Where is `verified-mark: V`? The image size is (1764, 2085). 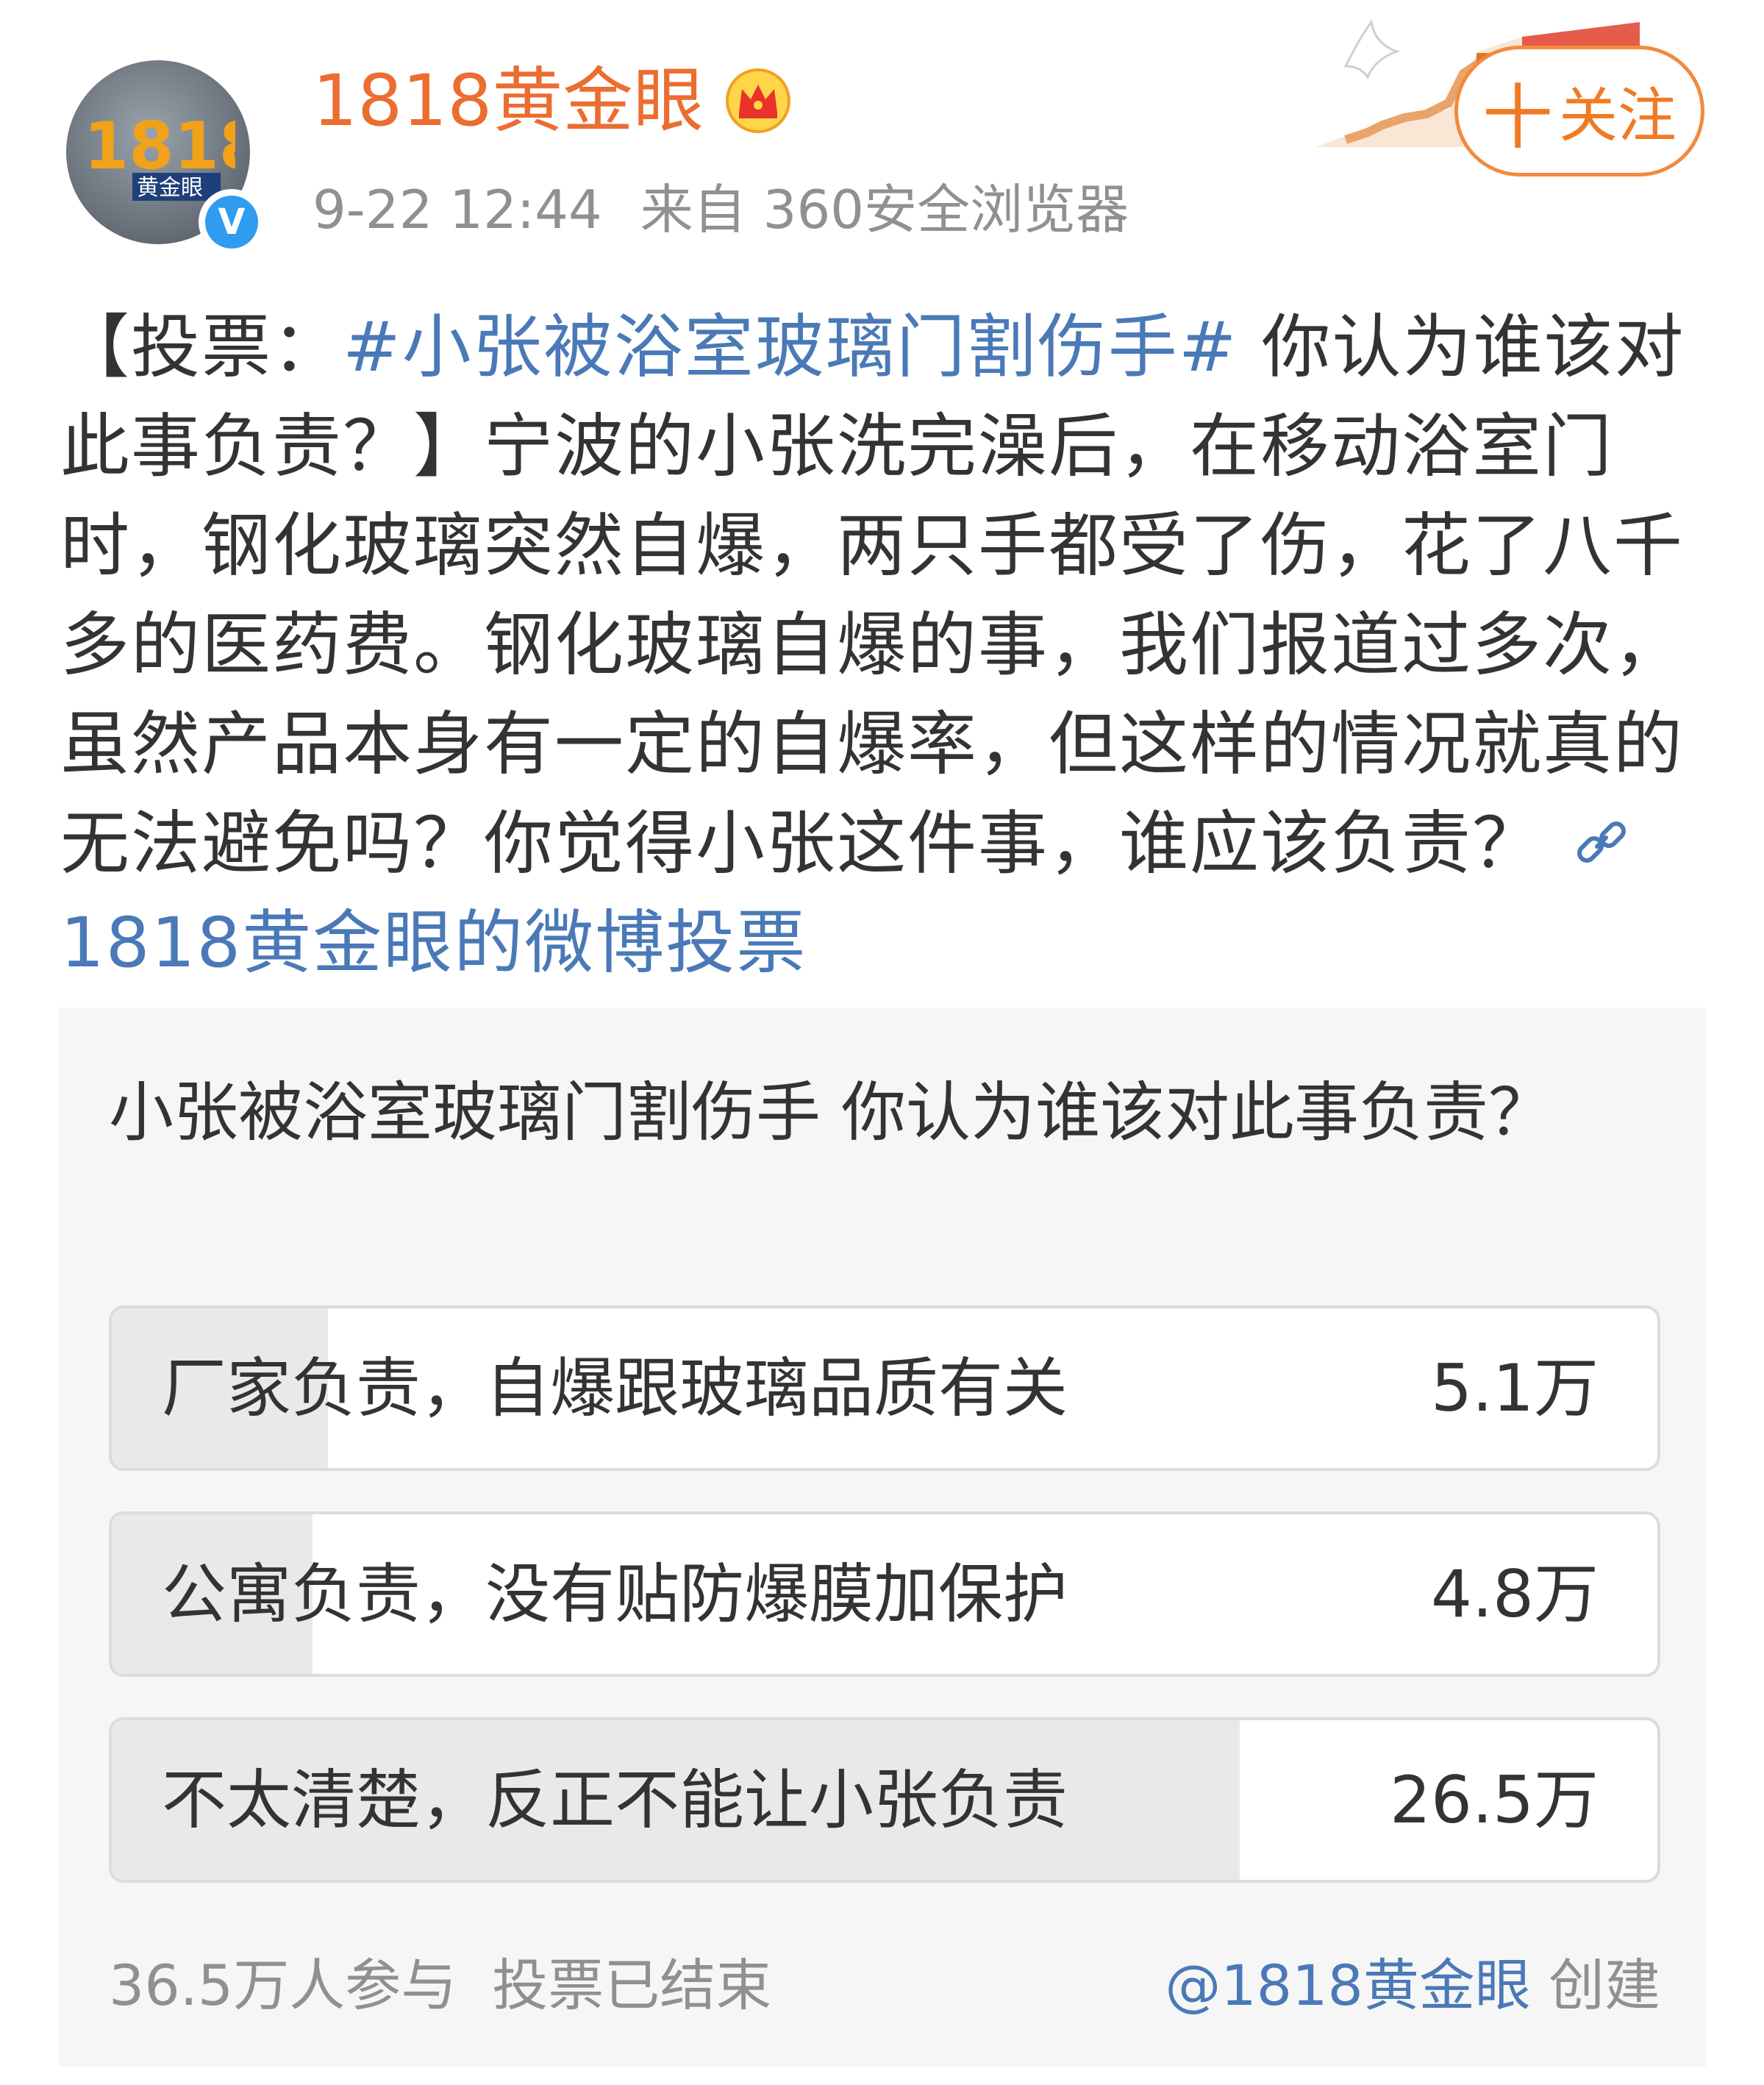
verified-mark: V is located at coordinates (231, 222).